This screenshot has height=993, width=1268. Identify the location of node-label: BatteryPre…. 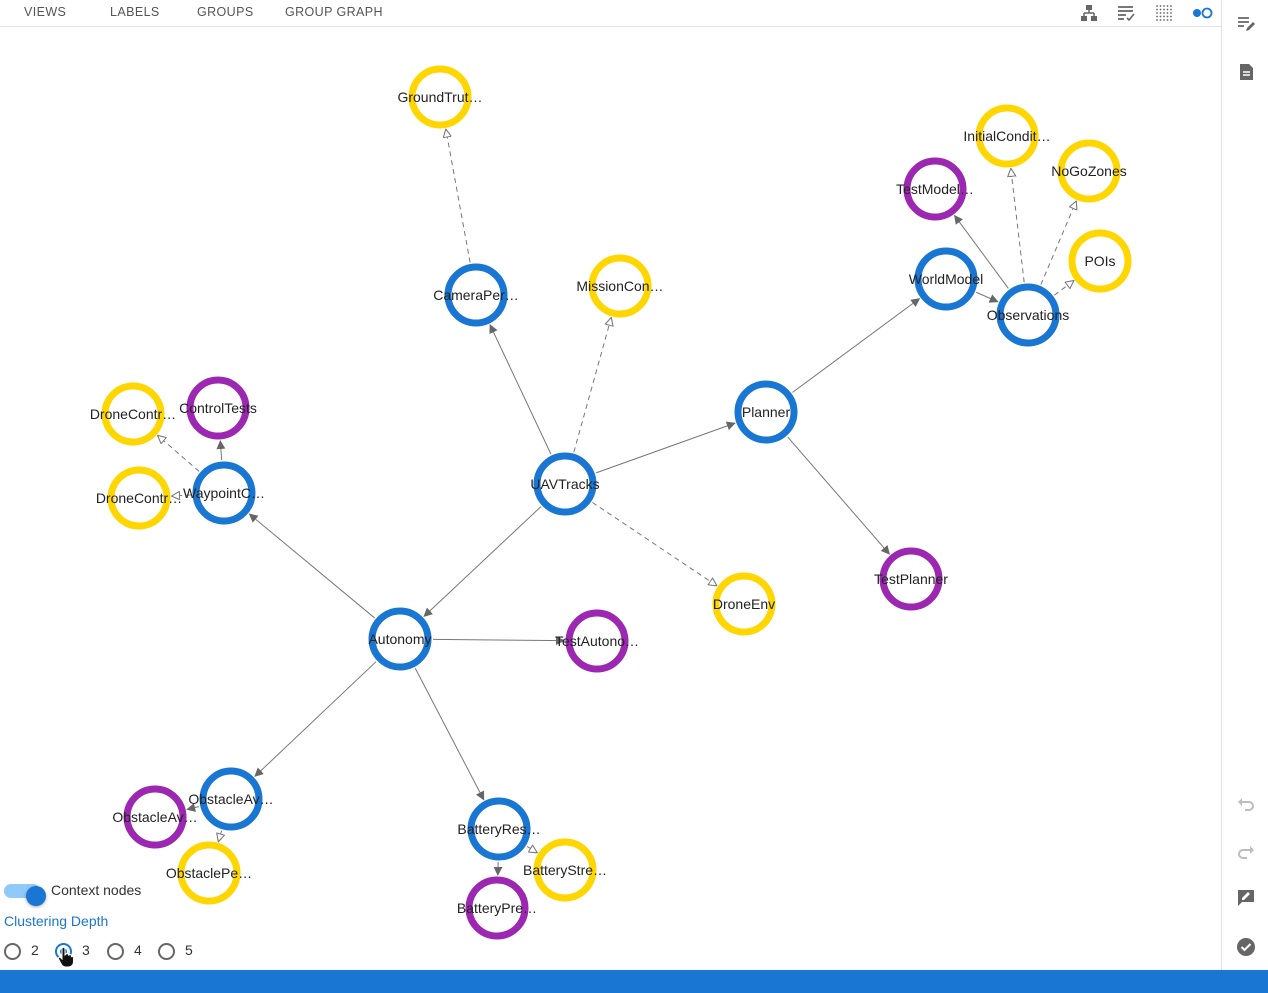
(497, 908).